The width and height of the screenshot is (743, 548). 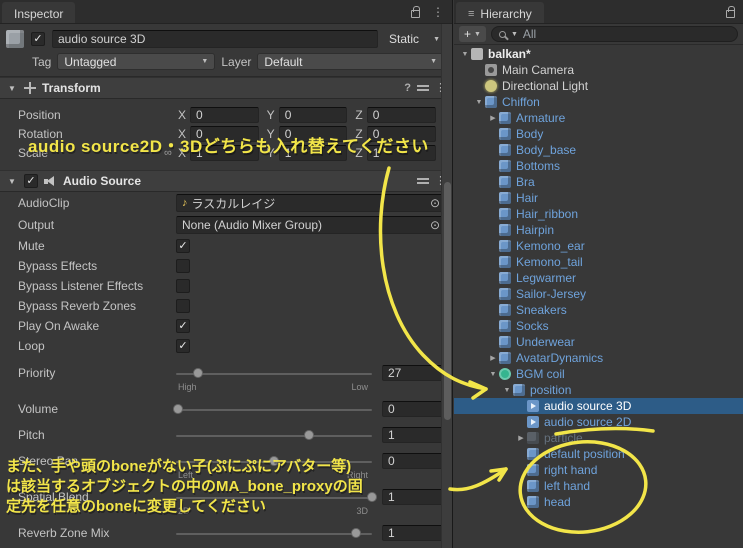 What do you see at coordinates (272, 409) in the screenshot?
I see `slider-volume` at bounding box center [272, 409].